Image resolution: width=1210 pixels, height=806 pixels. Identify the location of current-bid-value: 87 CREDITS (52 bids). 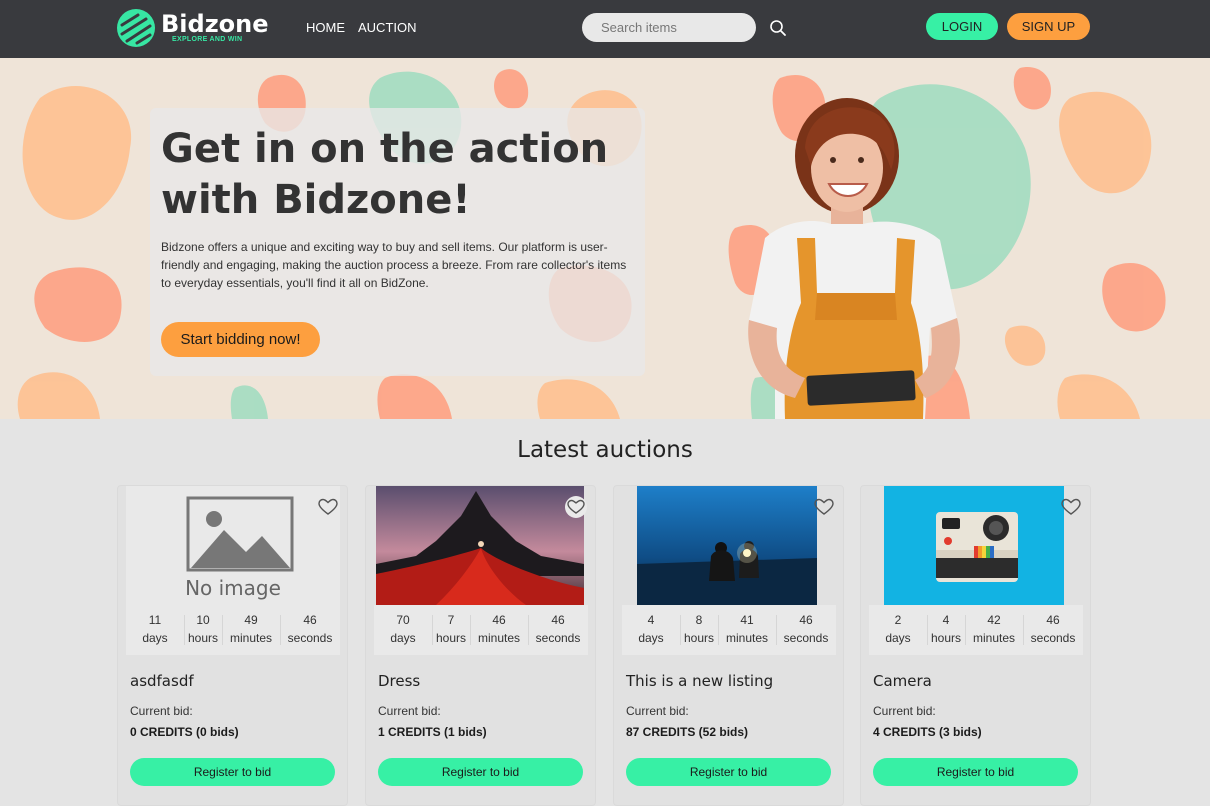
(687, 732).